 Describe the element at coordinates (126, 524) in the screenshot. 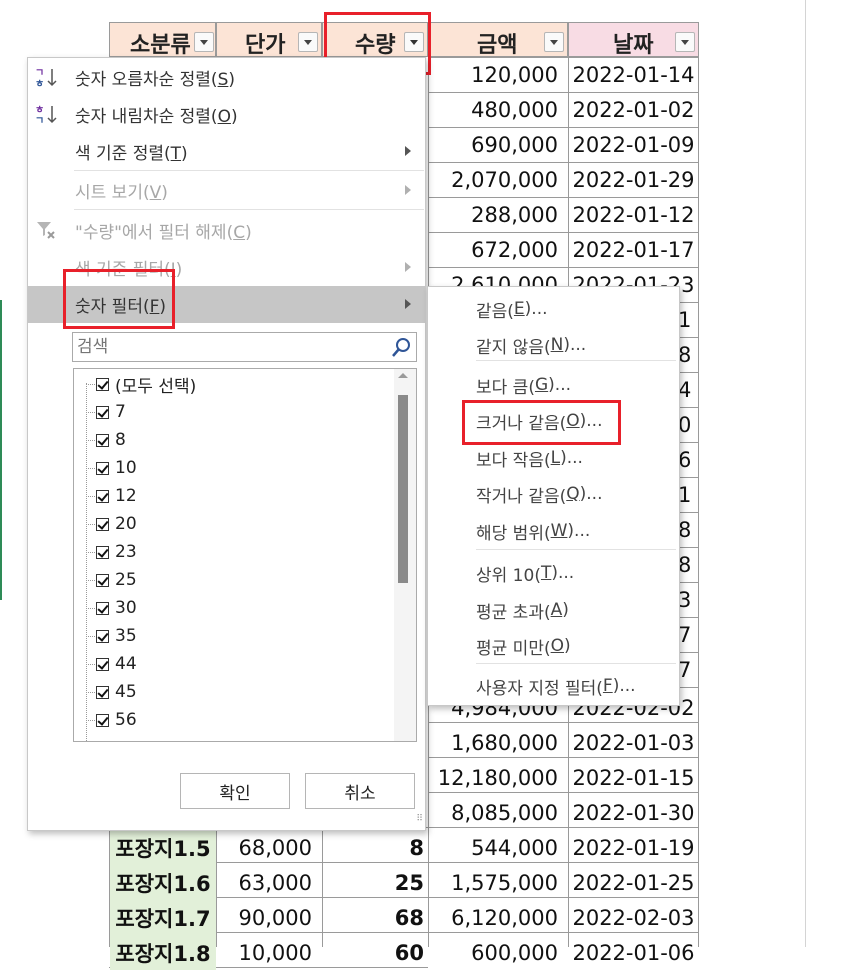

I see `checkbox-label: 20` at that location.